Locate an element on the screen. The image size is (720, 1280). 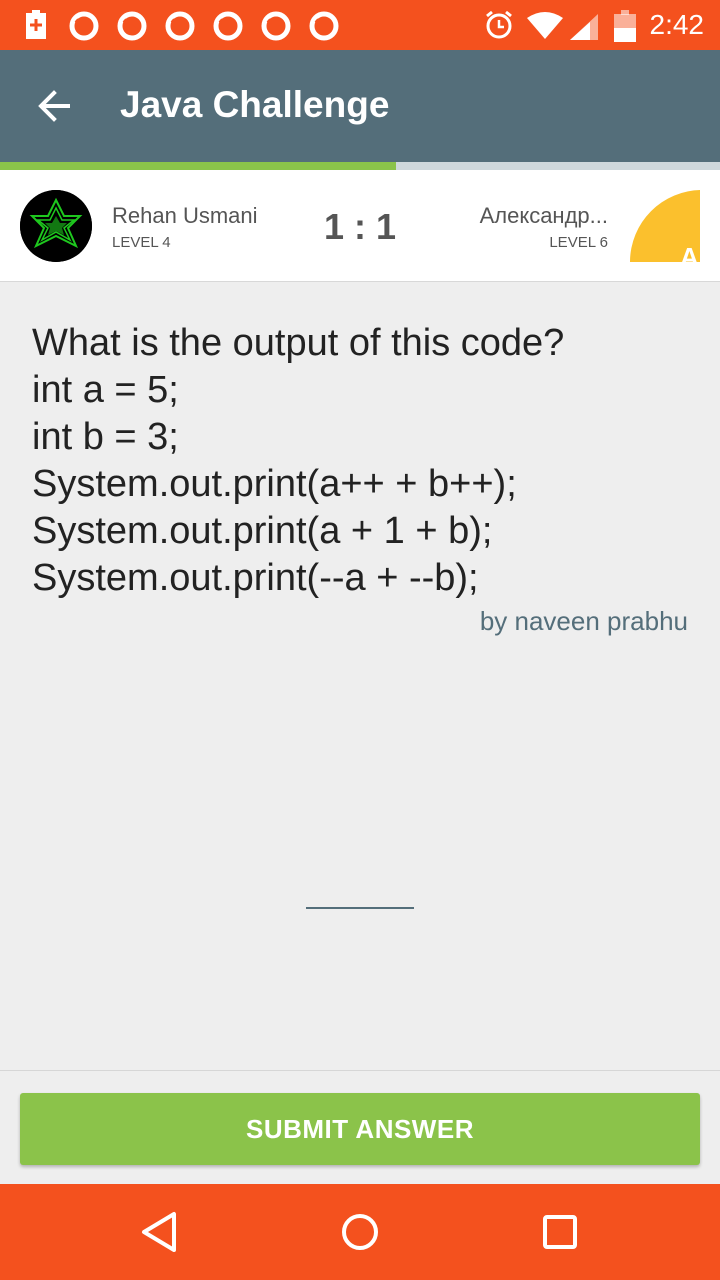
player-one-level: LEVEL 4 is located at coordinates (141, 242).